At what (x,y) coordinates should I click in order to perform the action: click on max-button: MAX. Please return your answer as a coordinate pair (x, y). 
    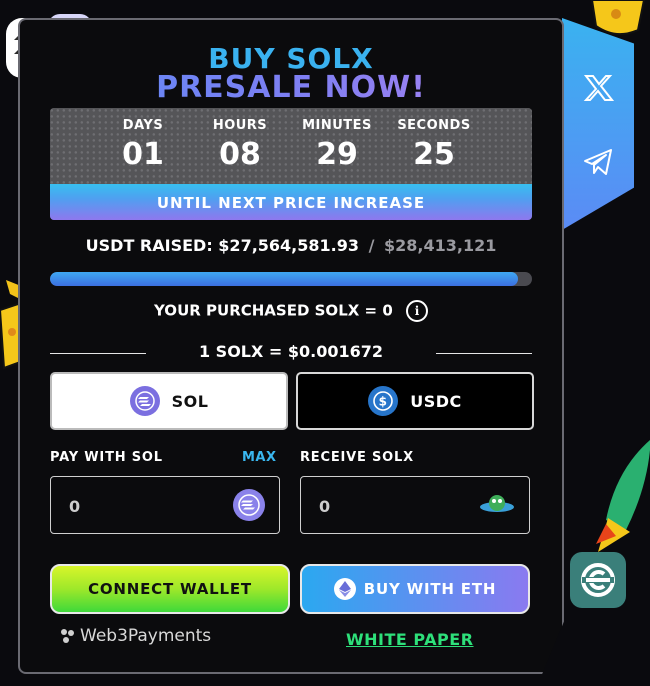
    Looking at the image, I should click on (259, 457).